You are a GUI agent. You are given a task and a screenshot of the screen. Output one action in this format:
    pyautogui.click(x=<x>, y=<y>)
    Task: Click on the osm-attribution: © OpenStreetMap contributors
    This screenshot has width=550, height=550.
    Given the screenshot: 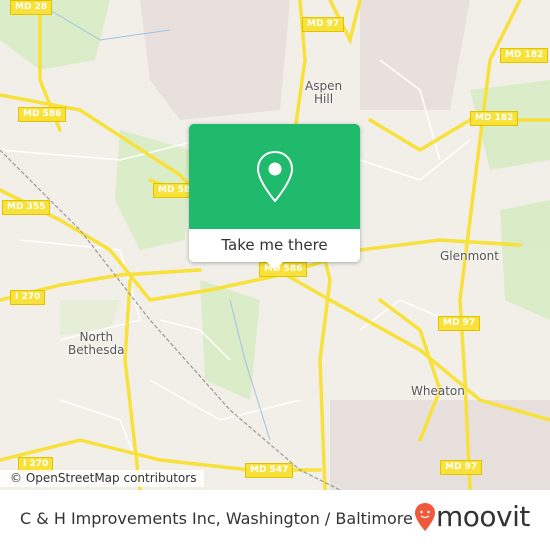 What is the action you would take?
    pyautogui.click(x=102, y=478)
    